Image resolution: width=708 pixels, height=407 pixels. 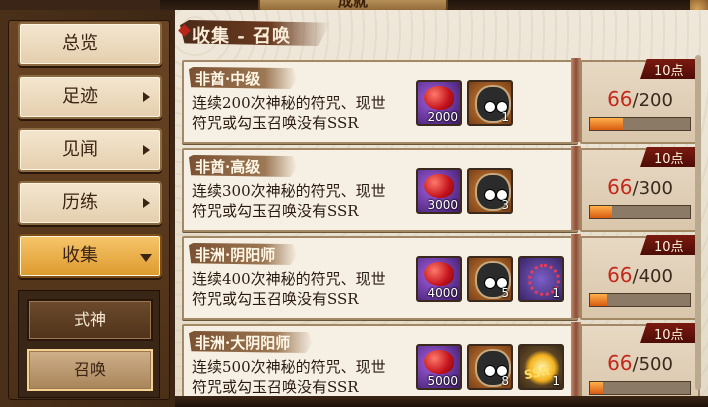 I want to click on sidebar-item-knowledge: 见闻, so click(x=90, y=150).